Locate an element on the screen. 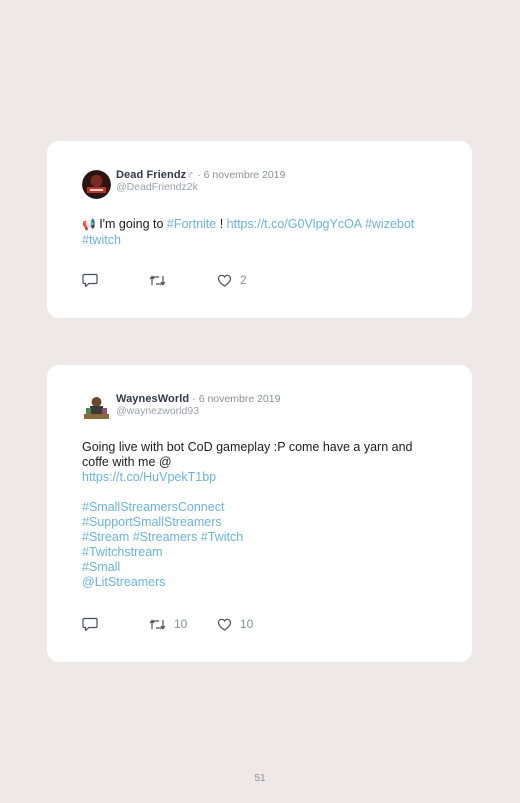 The height and width of the screenshot is (803, 520). author-handle: @DeadFriendz2k is located at coordinates (200, 187).